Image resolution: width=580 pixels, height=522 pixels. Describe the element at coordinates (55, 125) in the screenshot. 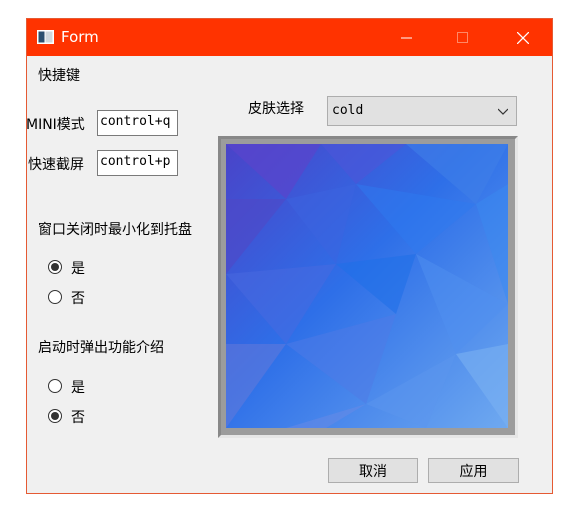

I see `mini-mode-label: MINI模式` at that location.